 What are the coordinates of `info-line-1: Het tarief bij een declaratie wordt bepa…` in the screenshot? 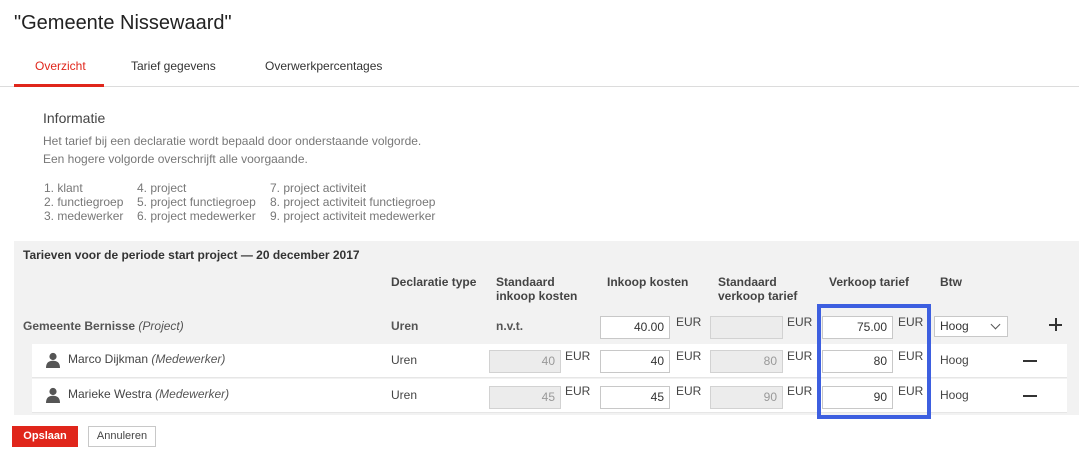 It's located at (232, 141).